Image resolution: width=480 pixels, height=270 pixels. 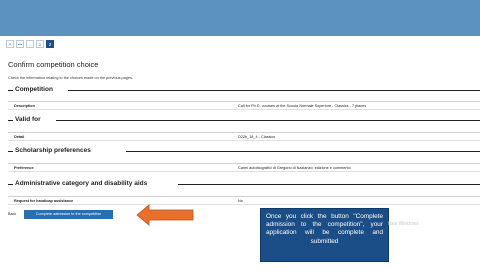 What do you see at coordinates (35, 89) in the screenshot?
I see `section-title: Competition` at bounding box center [35, 89].